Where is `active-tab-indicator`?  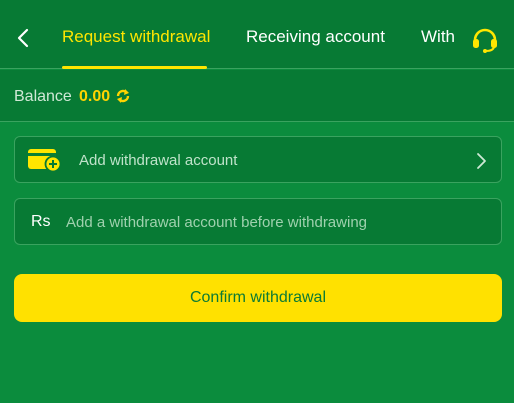 active-tab-indicator is located at coordinates (134, 67).